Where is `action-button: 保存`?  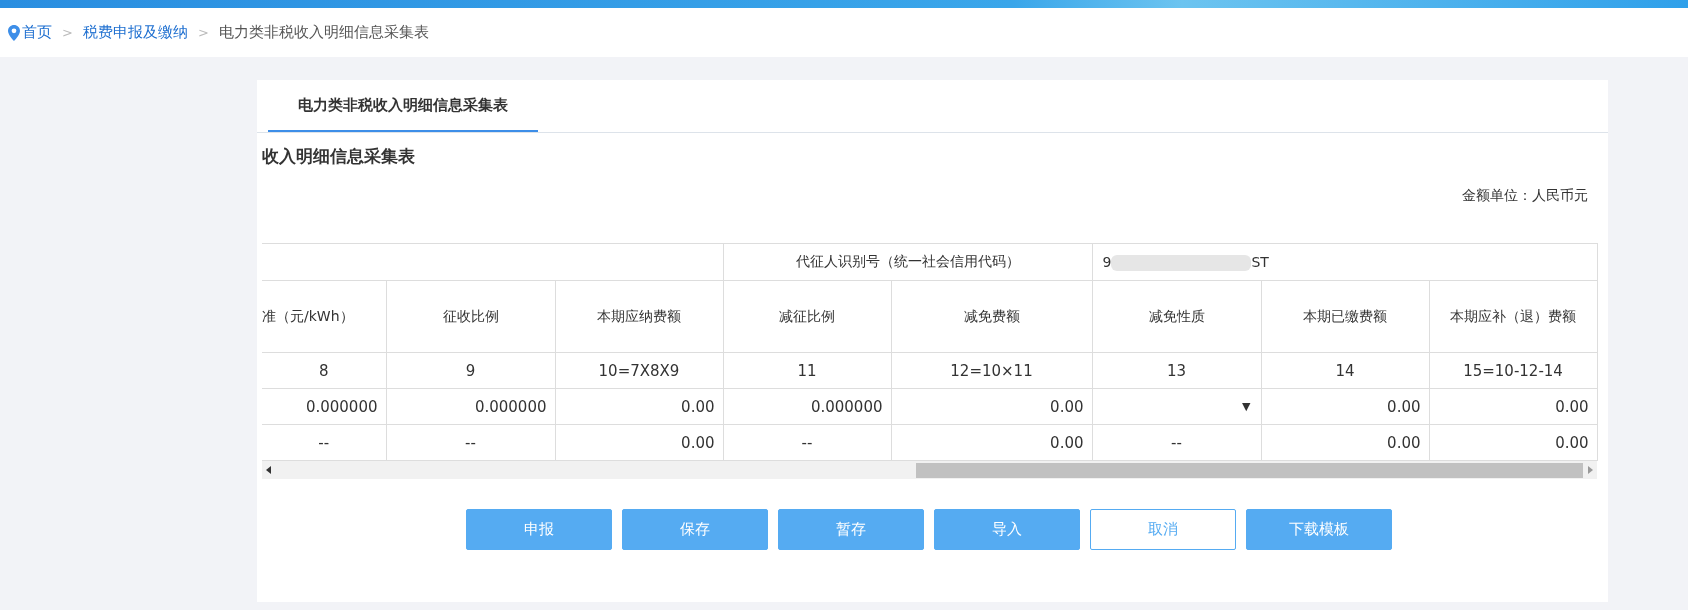 action-button: 保存 is located at coordinates (694, 529).